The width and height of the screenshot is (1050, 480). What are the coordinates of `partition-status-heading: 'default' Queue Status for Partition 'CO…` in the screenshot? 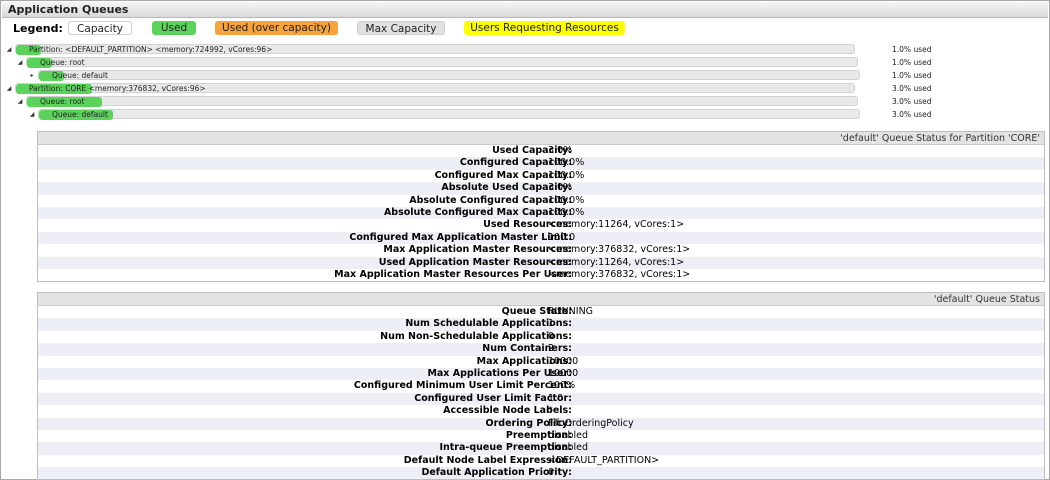 It's located at (541, 138).